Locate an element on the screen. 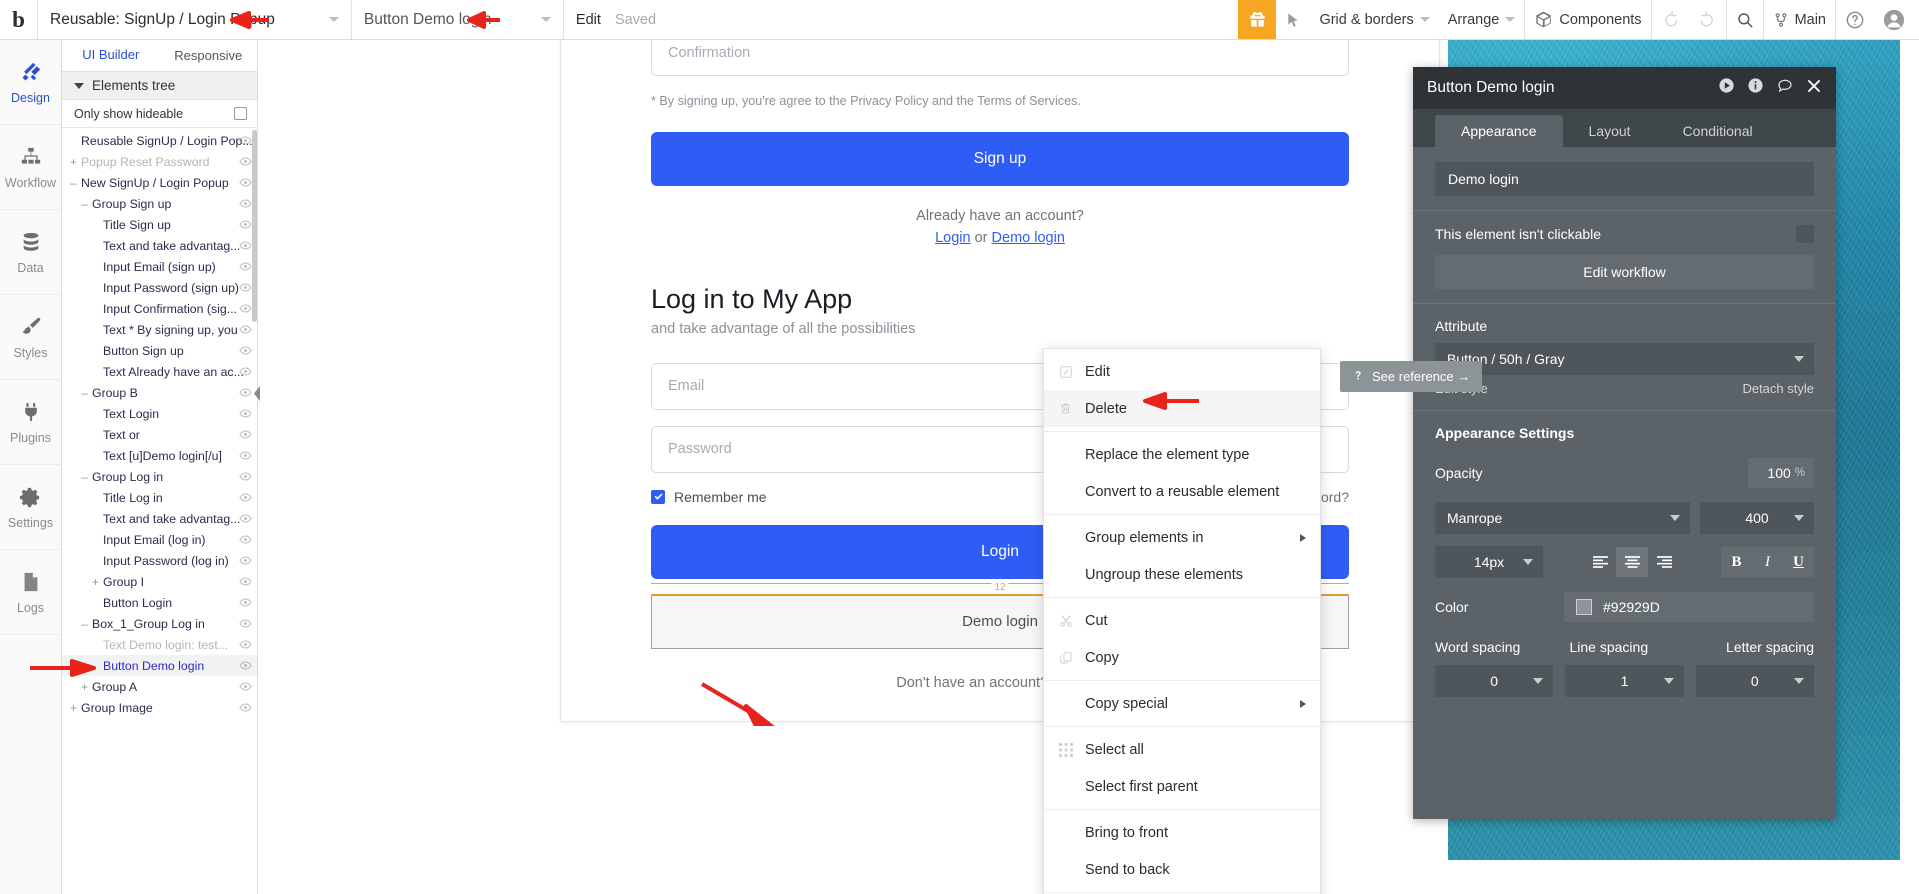  see-reference-button: See reference → is located at coordinates (1411, 376).